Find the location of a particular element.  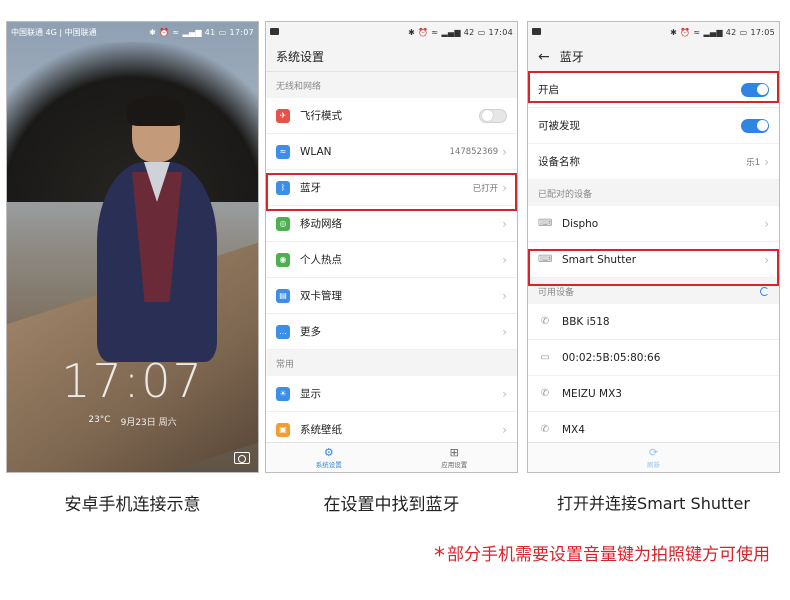

settings-item-value: 147852369 is located at coordinates (474, 151).